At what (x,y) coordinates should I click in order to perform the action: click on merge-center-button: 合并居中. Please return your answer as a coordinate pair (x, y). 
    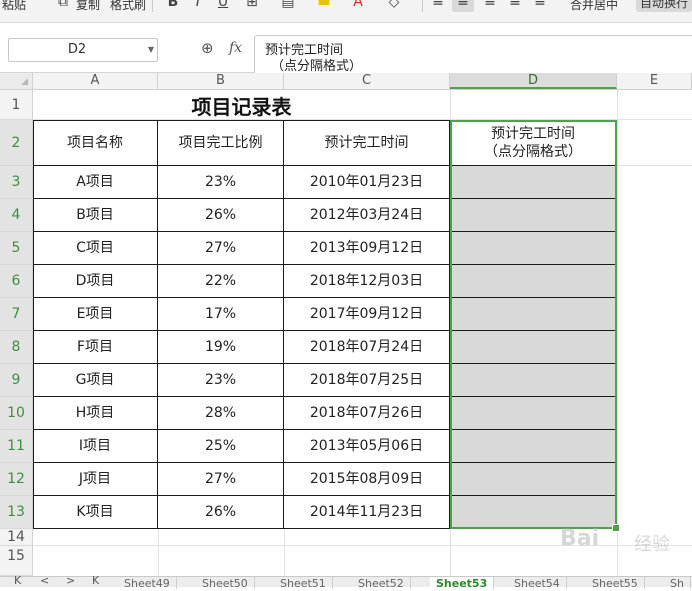
    Looking at the image, I should click on (594, 6).